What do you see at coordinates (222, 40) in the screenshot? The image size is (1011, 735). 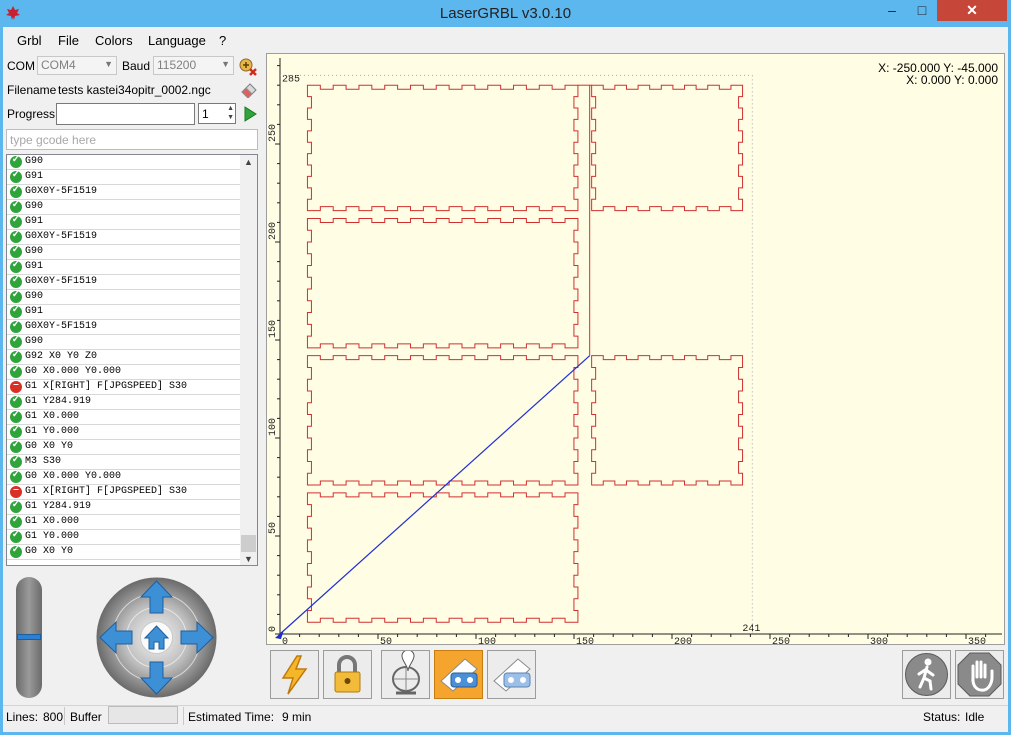 I see `menu-help: ?` at bounding box center [222, 40].